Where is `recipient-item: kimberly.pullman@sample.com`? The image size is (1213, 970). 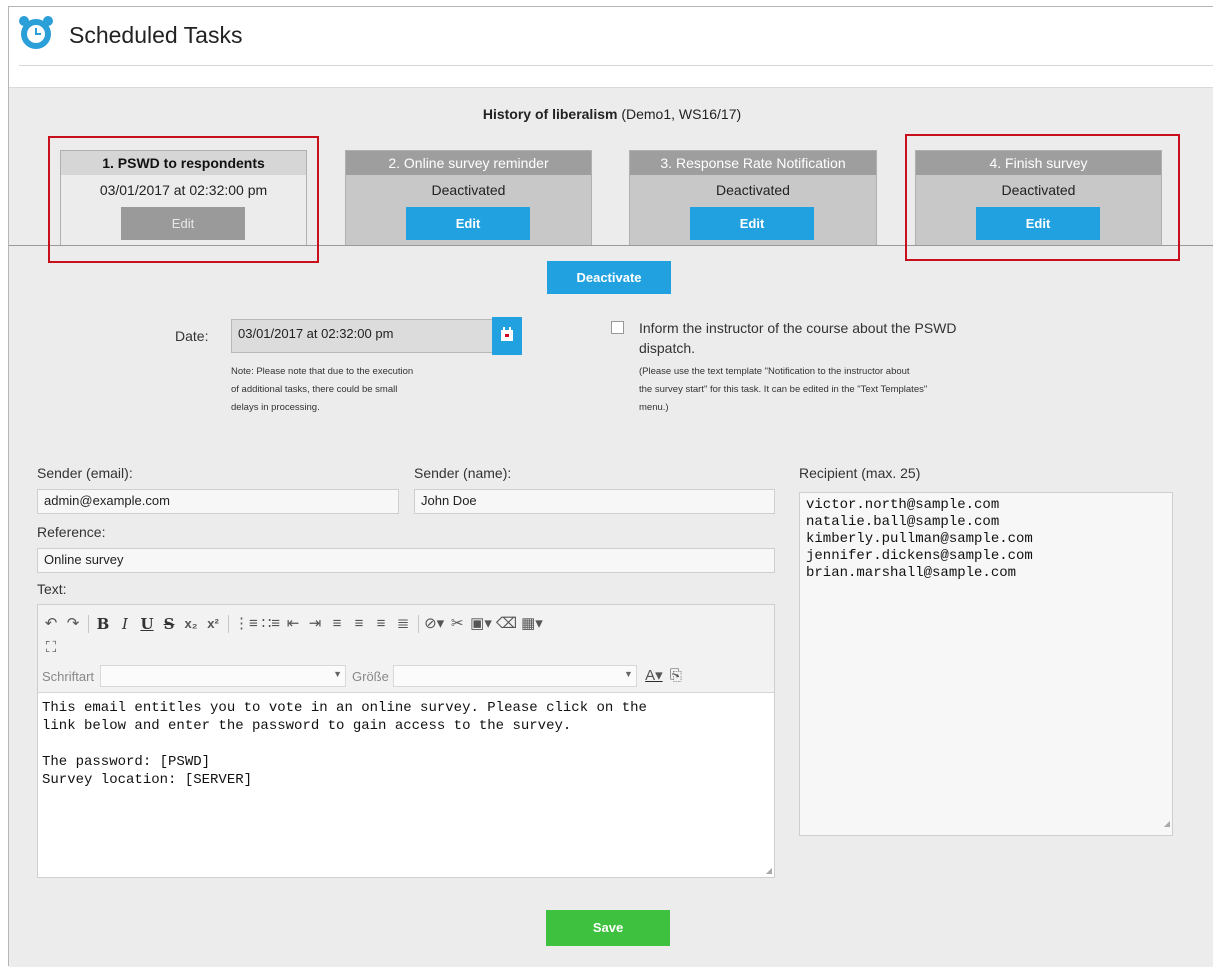
recipient-item: kimberly.pullman@sample.com is located at coordinates (919, 539).